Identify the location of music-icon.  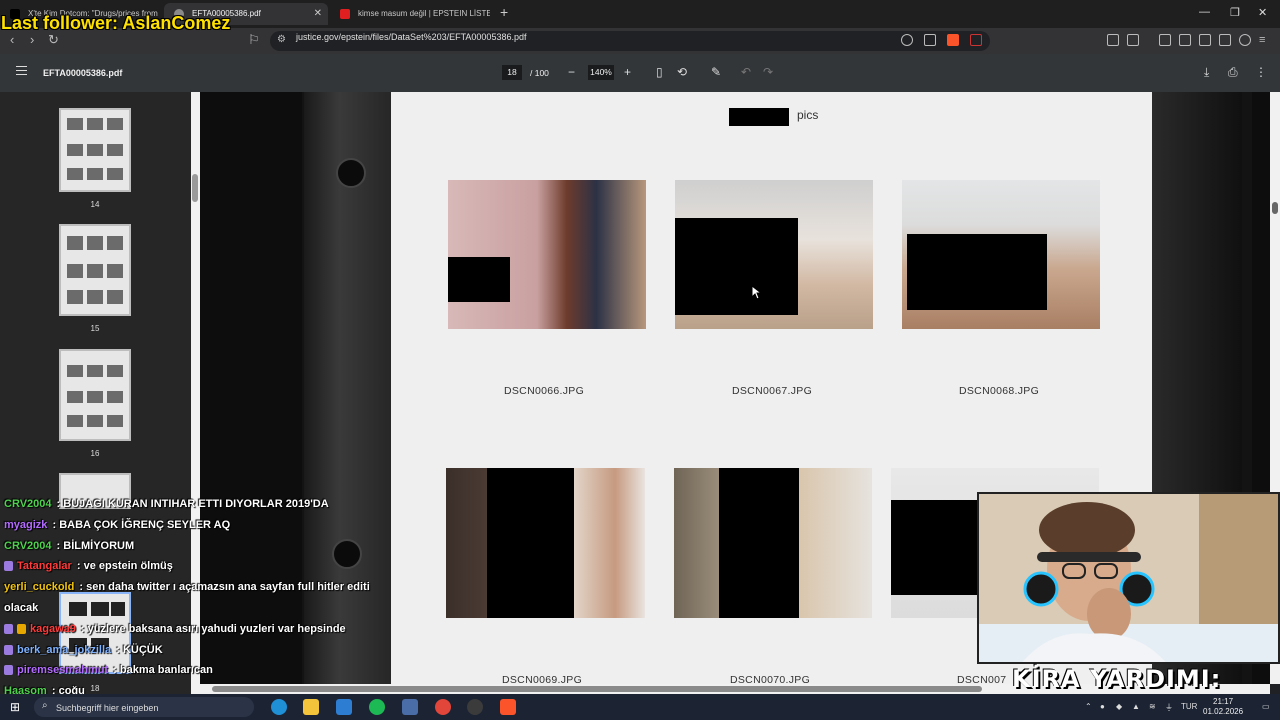
(1165, 40).